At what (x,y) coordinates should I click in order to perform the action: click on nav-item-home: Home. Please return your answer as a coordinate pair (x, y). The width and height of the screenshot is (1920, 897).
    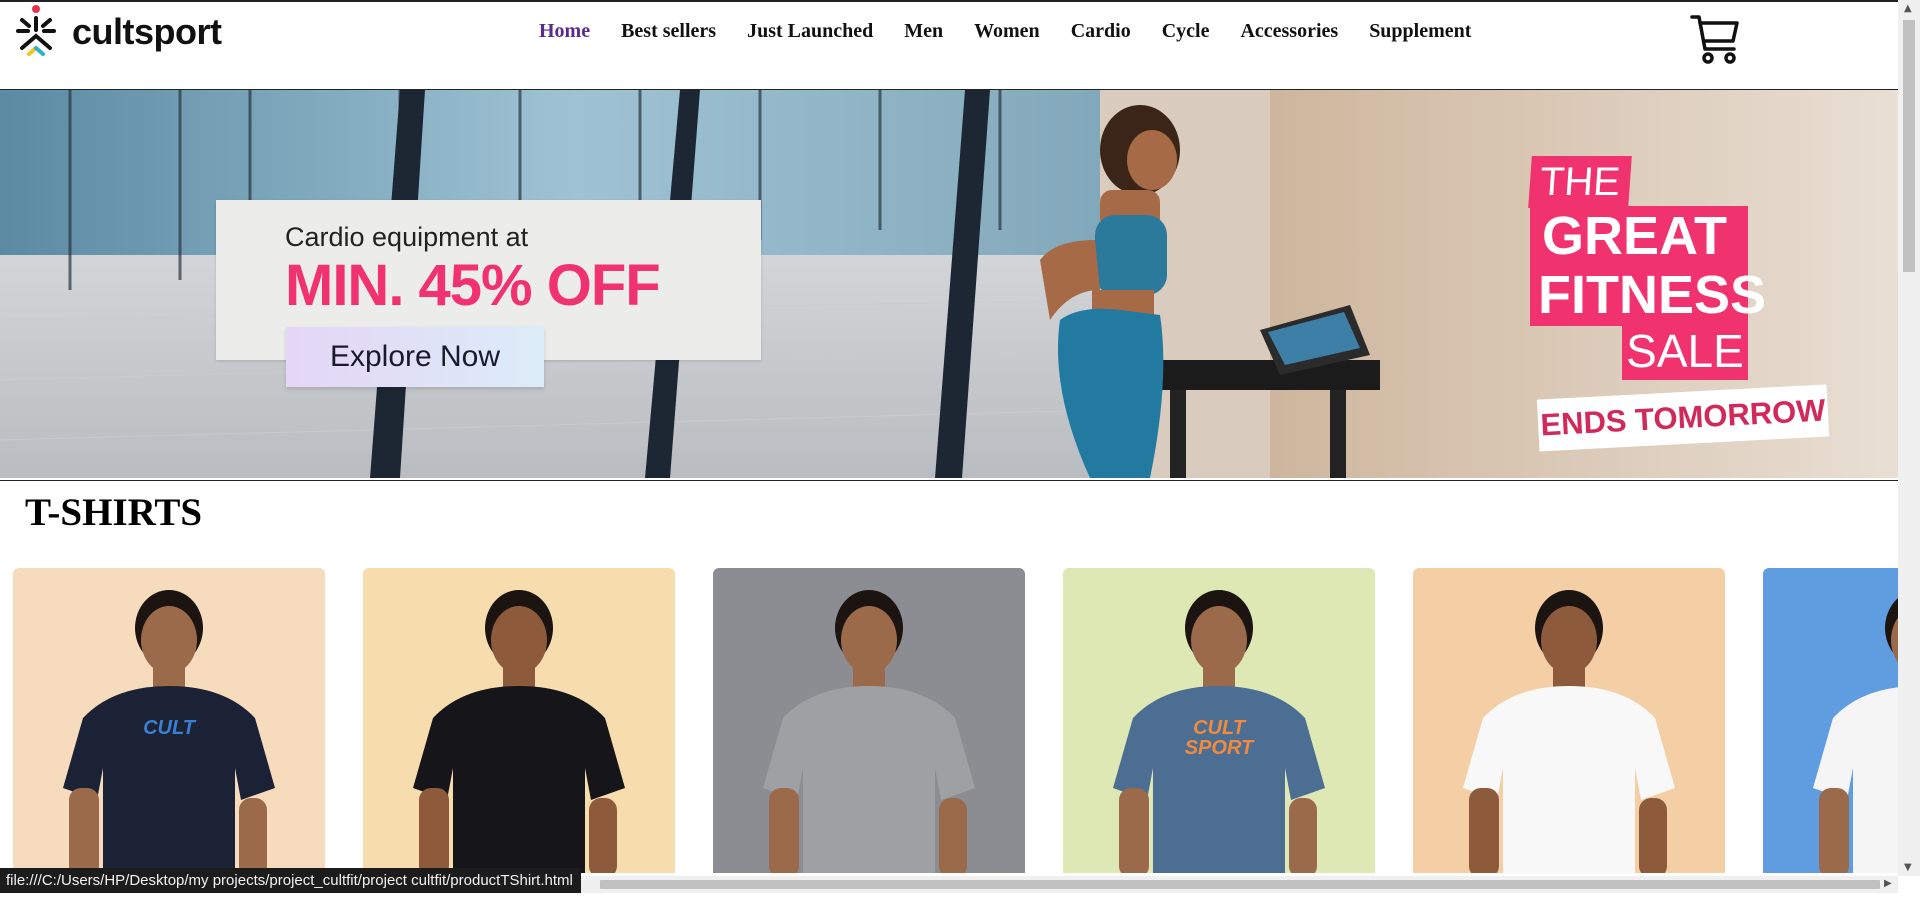
    Looking at the image, I should click on (564, 31).